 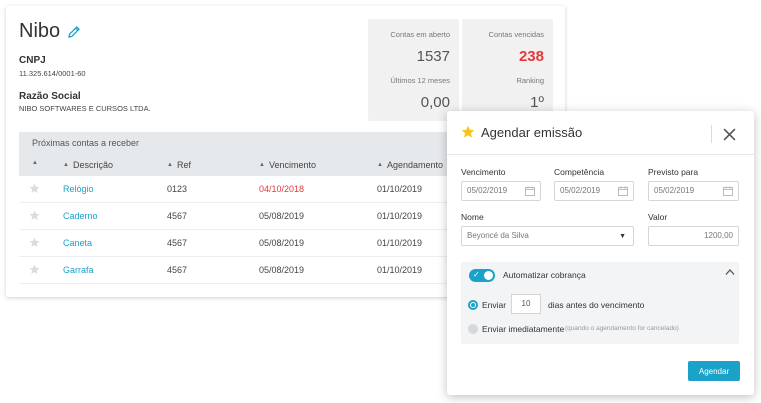 I want to click on competencia-label: Competência, so click(x=579, y=172).